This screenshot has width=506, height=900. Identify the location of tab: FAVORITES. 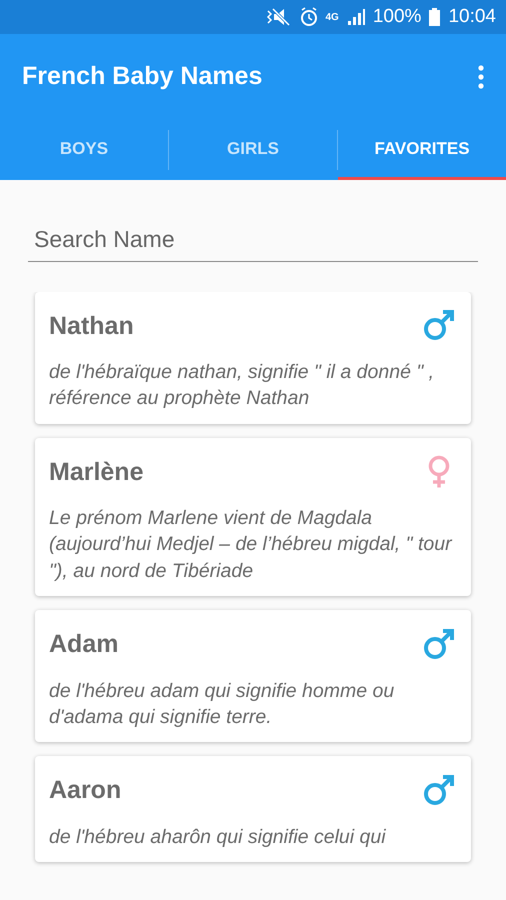
(422, 150).